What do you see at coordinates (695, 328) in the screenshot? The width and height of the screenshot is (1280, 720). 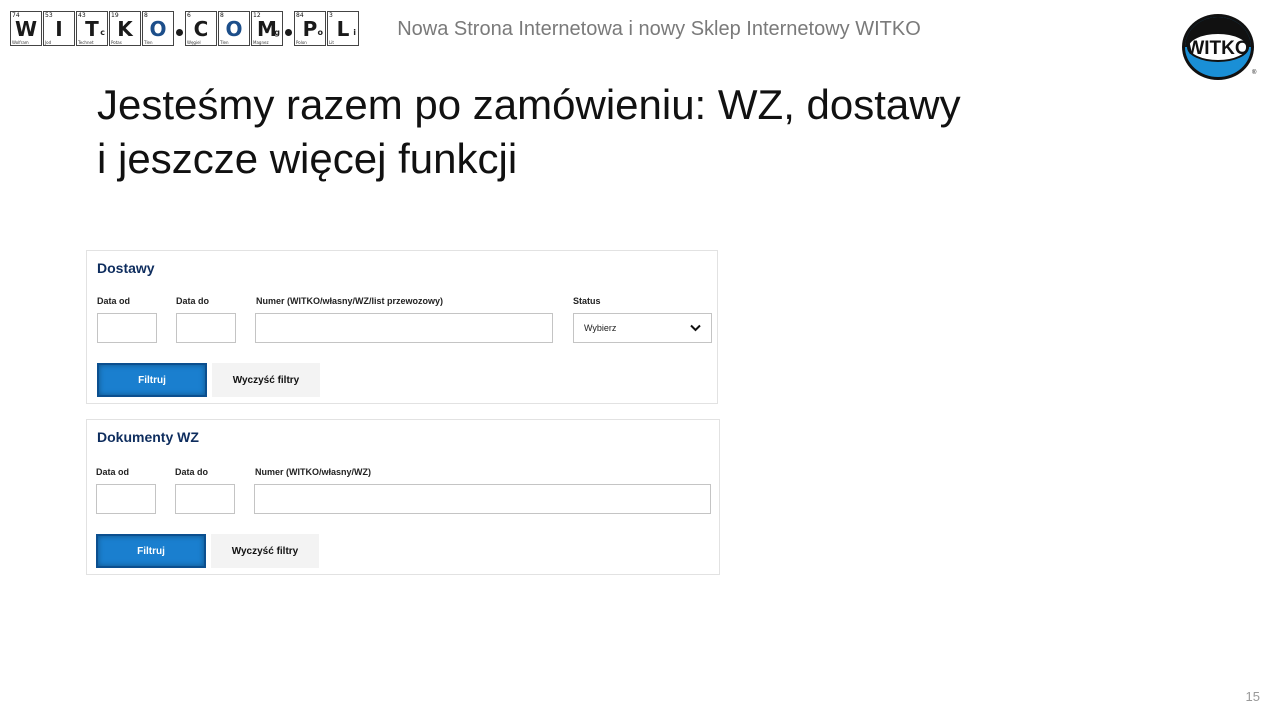 I see `chevron-down-icon` at bounding box center [695, 328].